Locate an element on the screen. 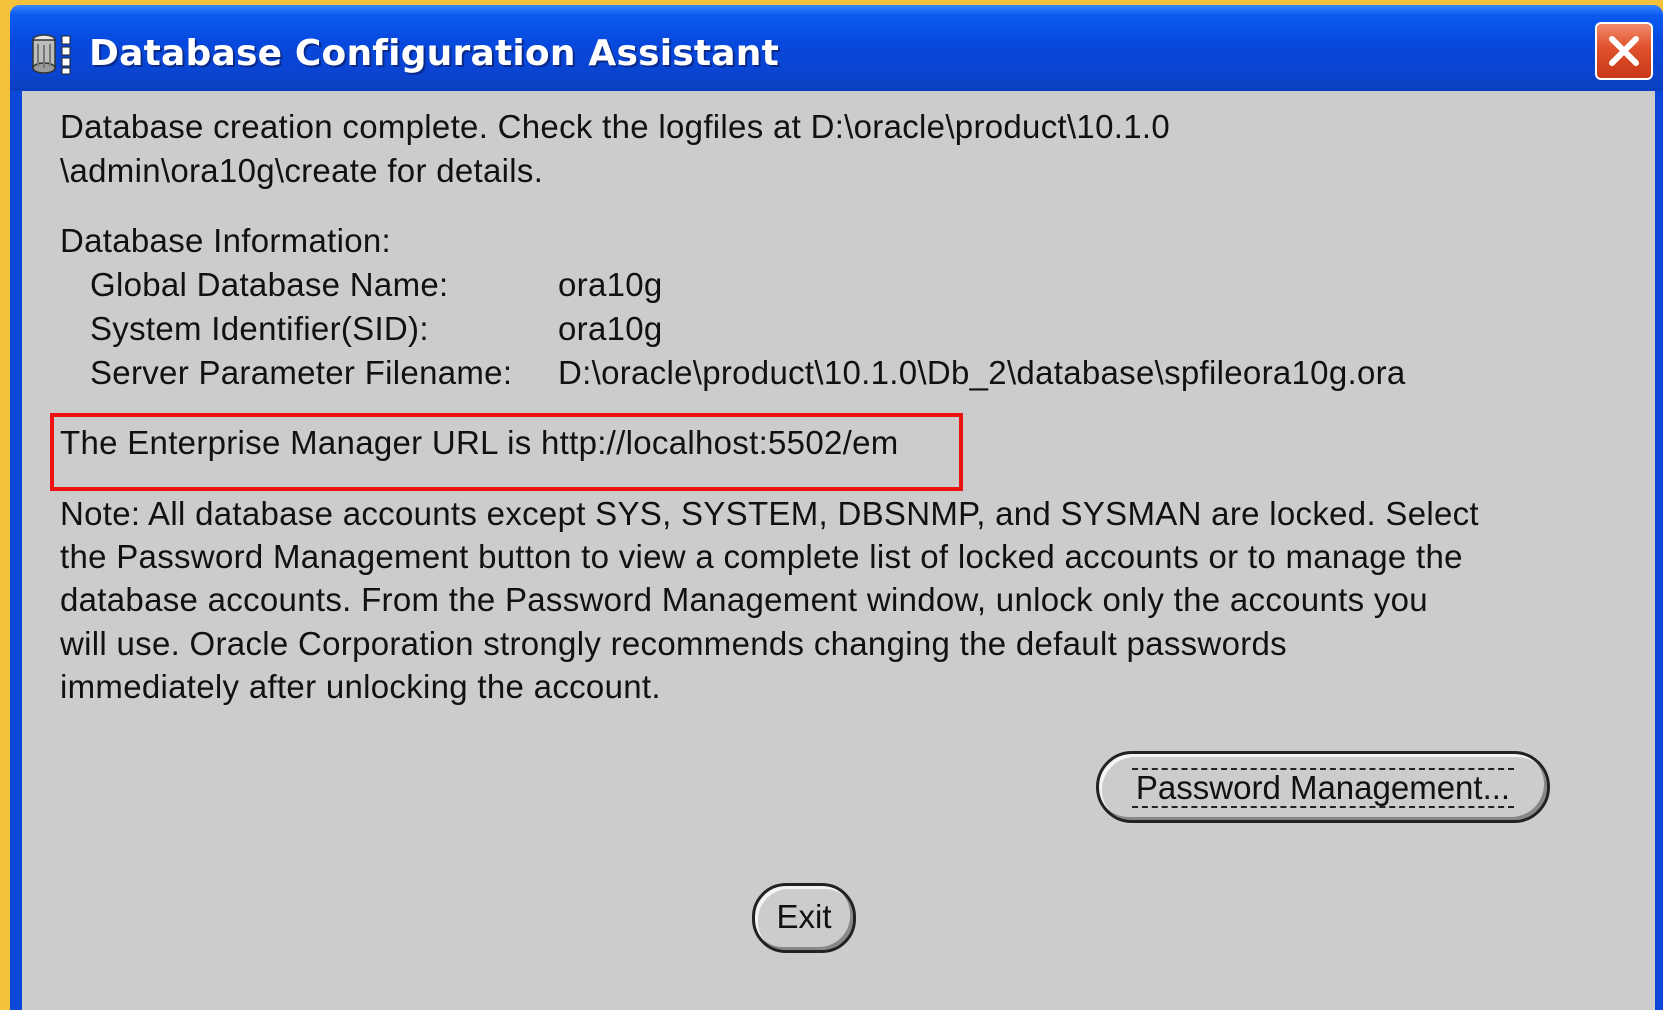 The height and width of the screenshot is (1010, 1663). sid-value: ora10g is located at coordinates (610, 328).